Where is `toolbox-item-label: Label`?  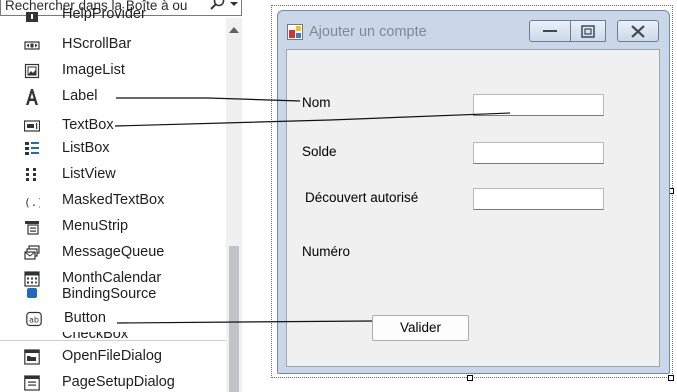 toolbox-item-label: Label is located at coordinates (80, 96).